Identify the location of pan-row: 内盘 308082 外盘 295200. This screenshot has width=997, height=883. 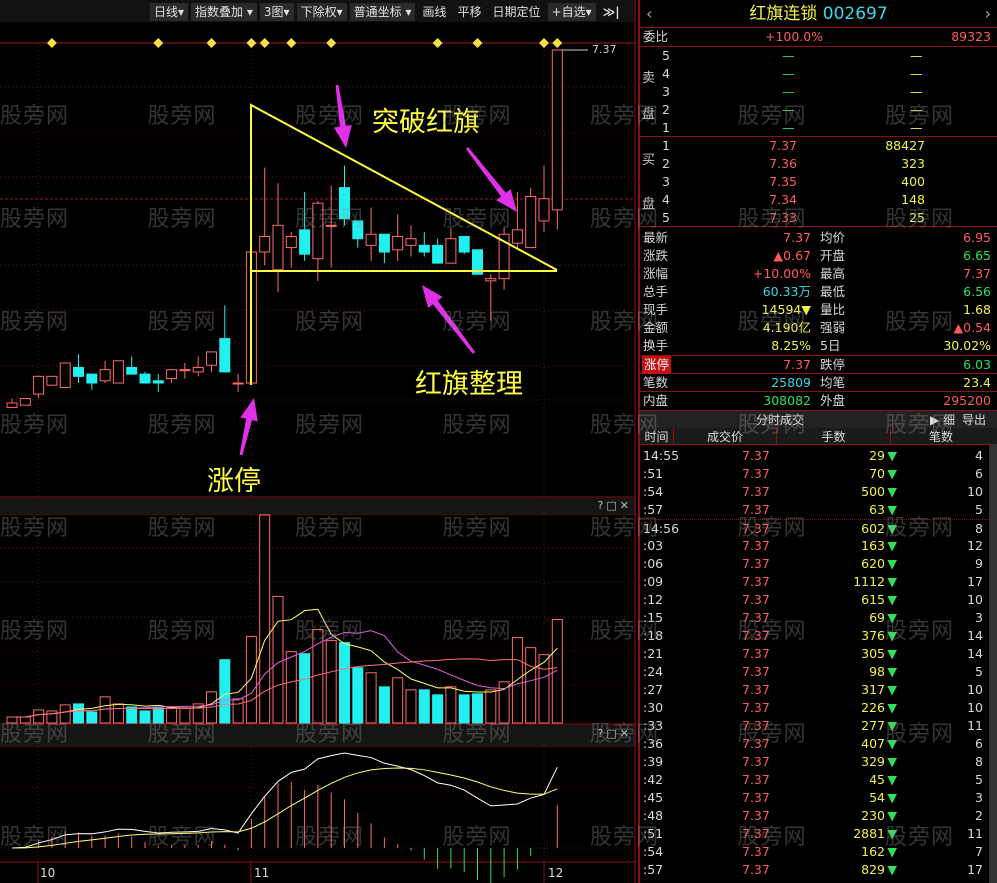
(818, 401).